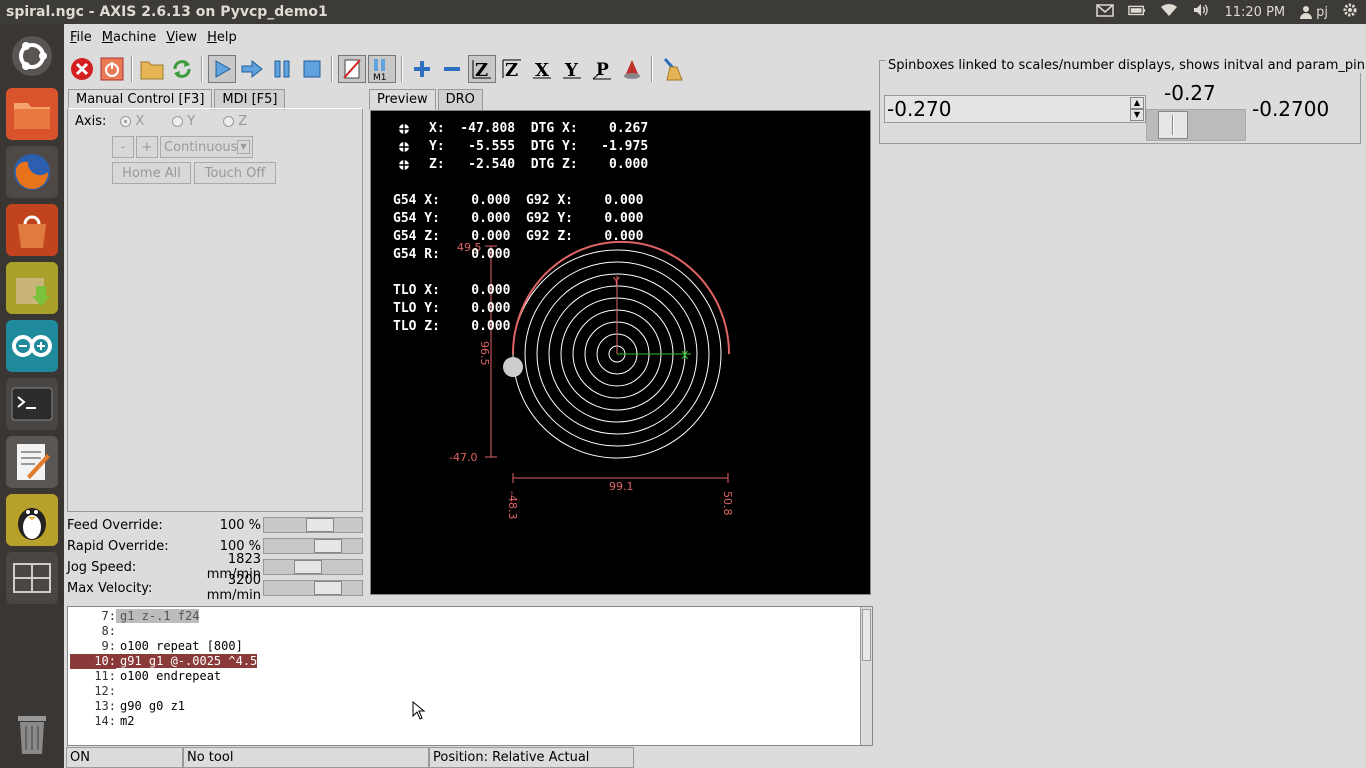 The height and width of the screenshot is (768, 1366). I want to click on gcode-line: 12:, so click(95, 691).